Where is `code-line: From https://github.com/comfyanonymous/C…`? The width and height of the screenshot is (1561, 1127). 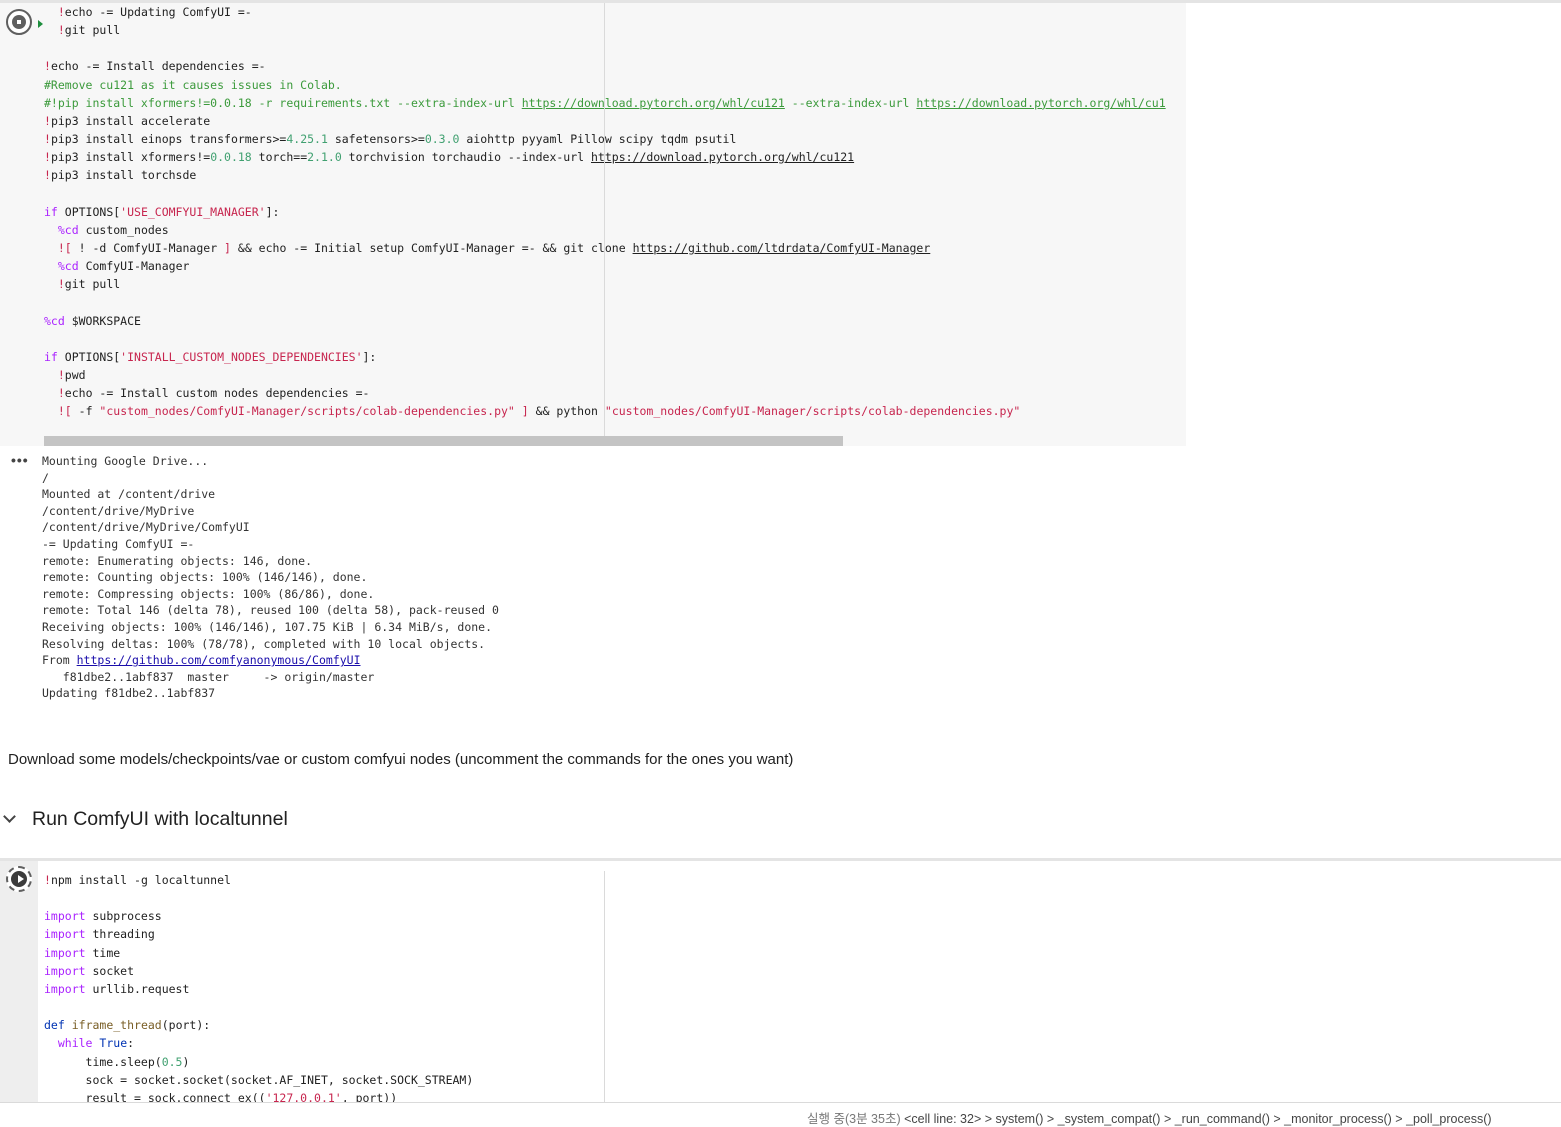
code-line: From https://github.com/comfyanonymous/C… is located at coordinates (201, 660).